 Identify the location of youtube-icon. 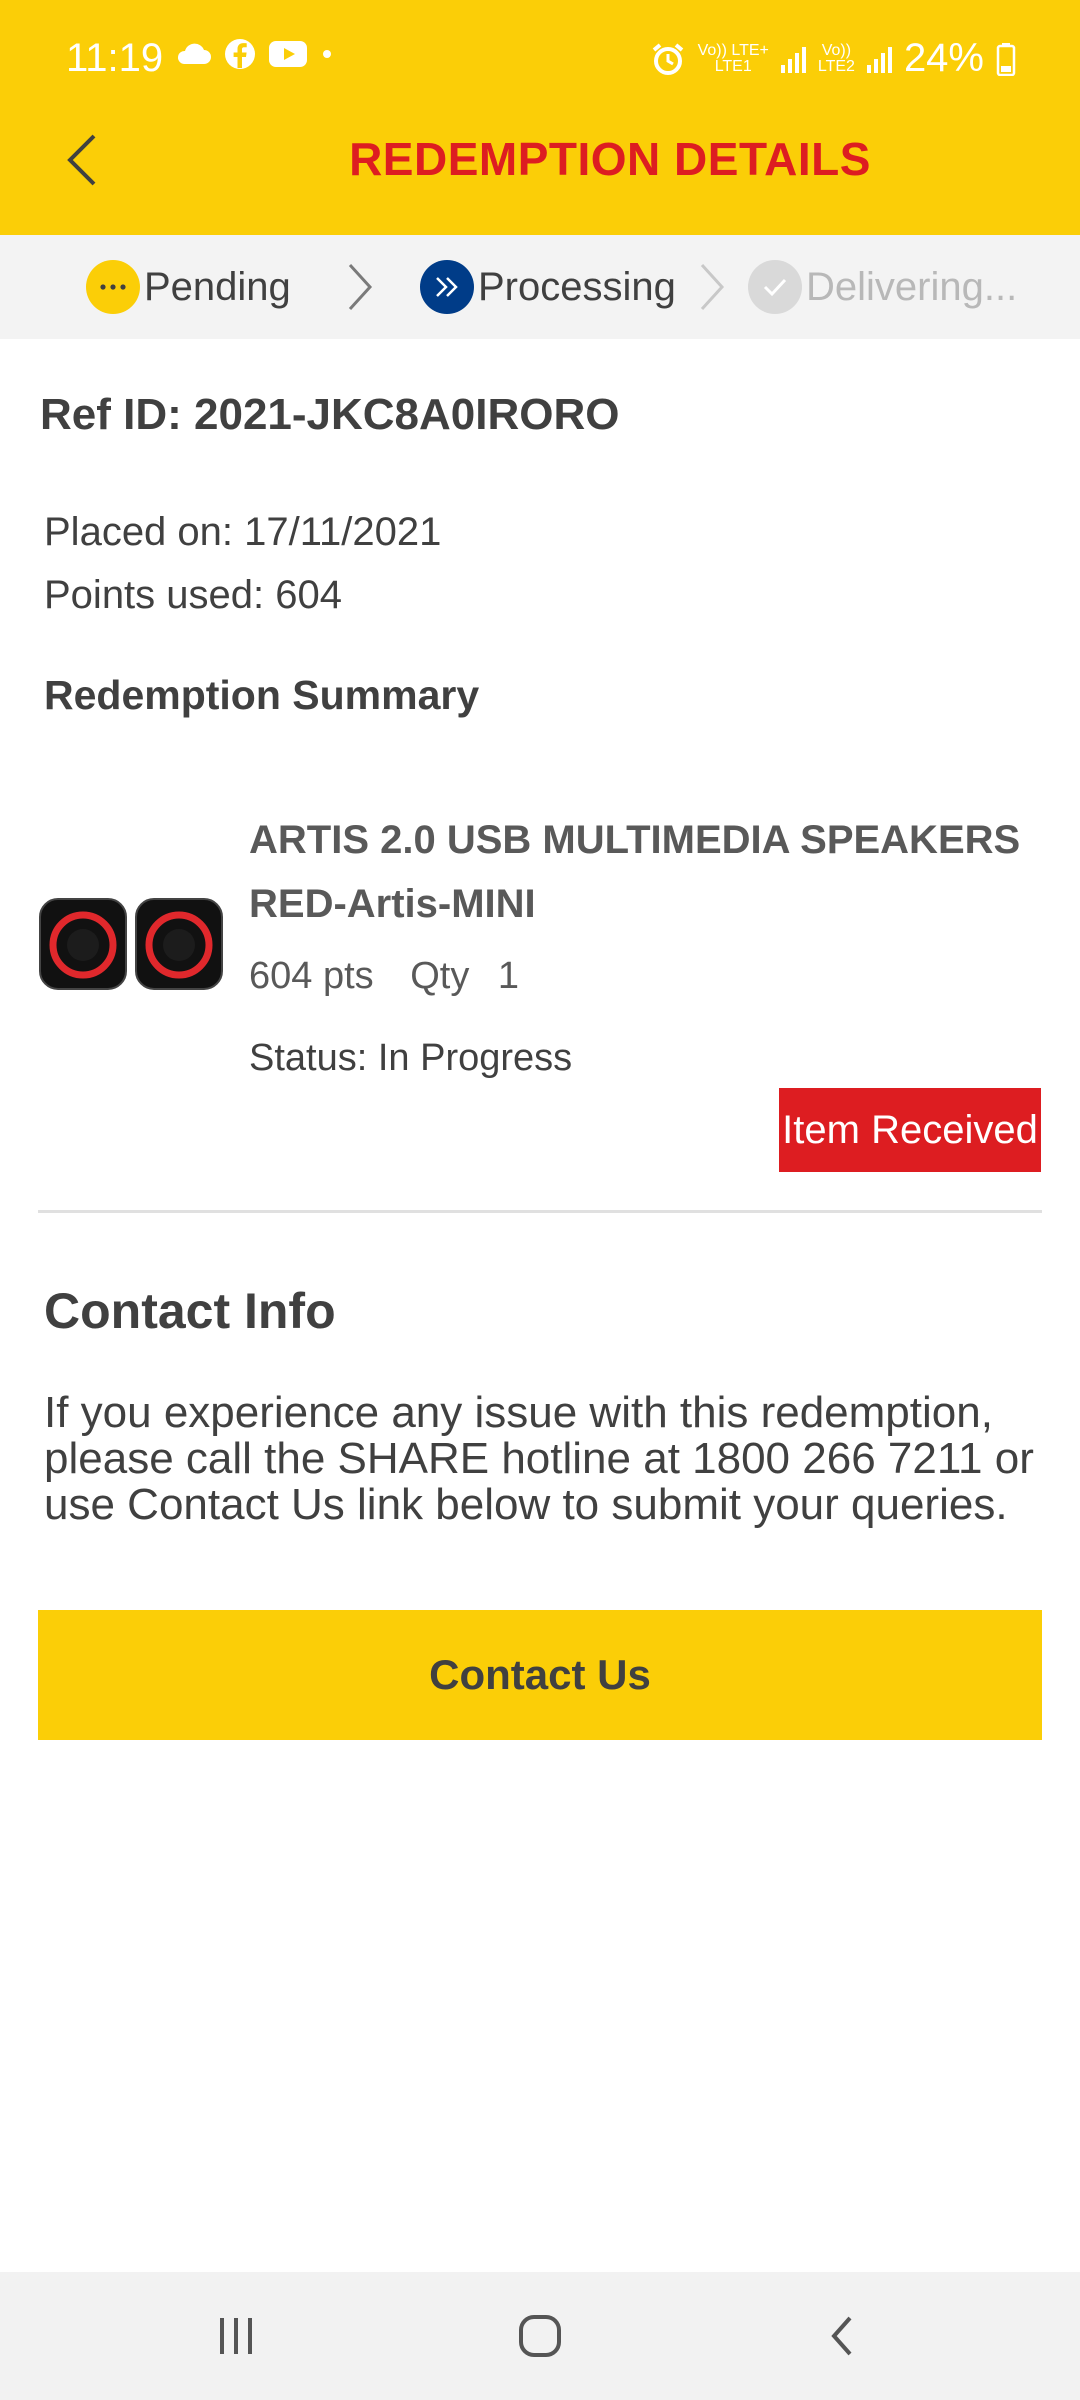
(288, 54).